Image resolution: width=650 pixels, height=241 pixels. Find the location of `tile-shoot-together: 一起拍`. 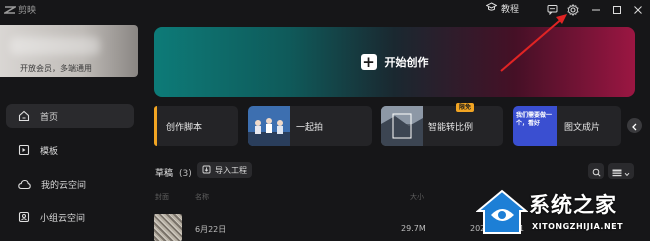

tile-shoot-together: 一起拍 is located at coordinates (310, 126).